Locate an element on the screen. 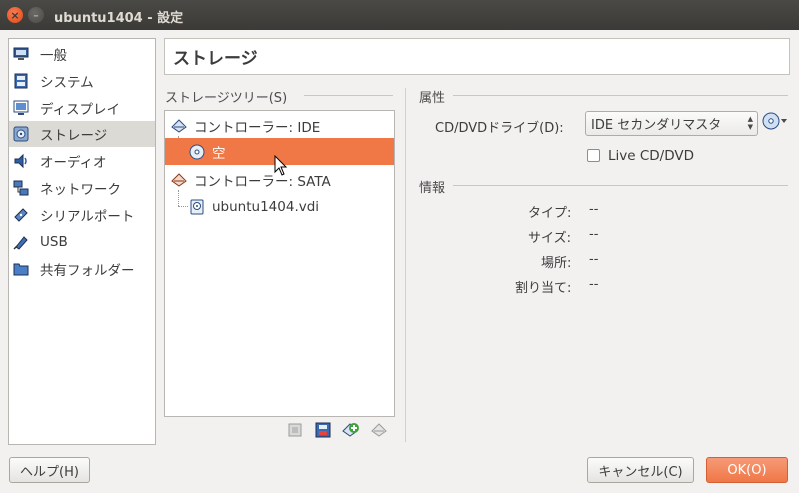  shared-folder-icon is located at coordinates (21, 269).